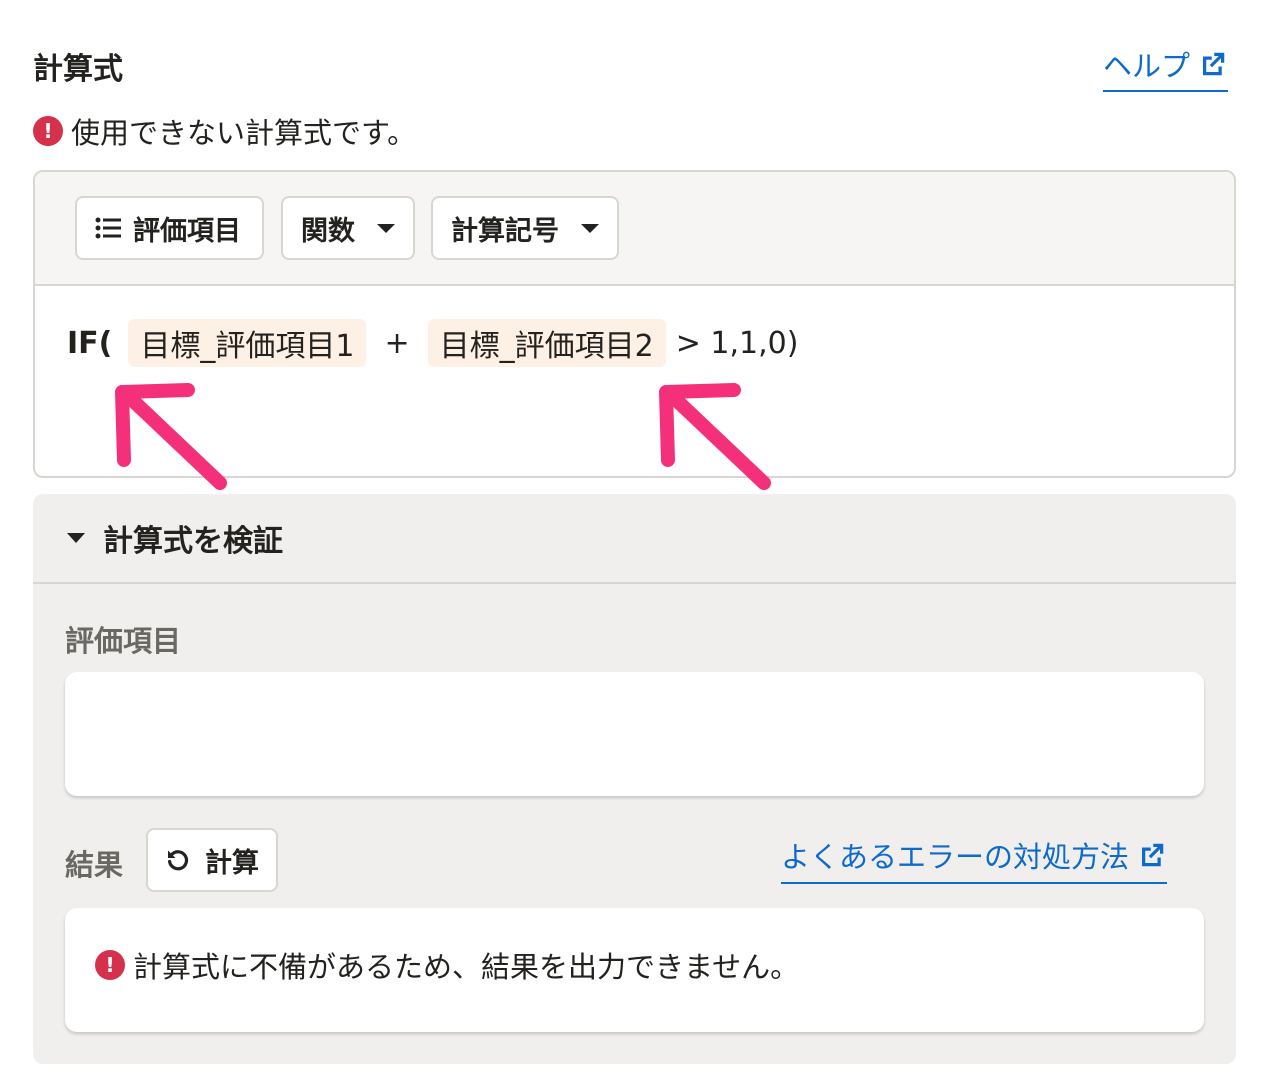  I want to click on evaluation-items-section-label: 評価項目, so click(123, 641).